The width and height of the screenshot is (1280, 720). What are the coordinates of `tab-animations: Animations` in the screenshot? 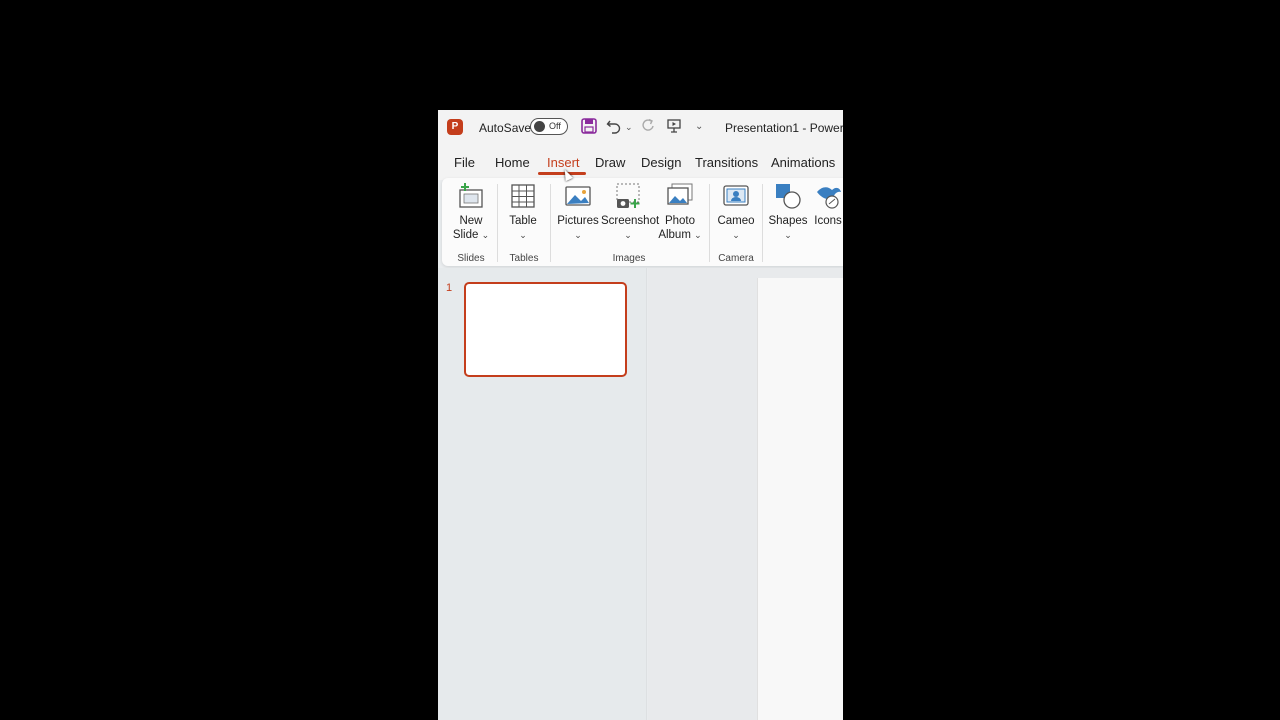 It's located at (803, 162).